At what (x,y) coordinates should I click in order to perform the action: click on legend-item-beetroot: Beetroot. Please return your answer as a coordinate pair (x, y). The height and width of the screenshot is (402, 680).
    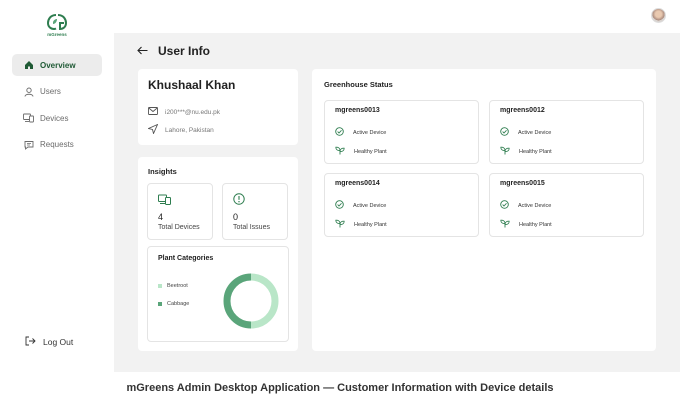
    Looking at the image, I should click on (173, 286).